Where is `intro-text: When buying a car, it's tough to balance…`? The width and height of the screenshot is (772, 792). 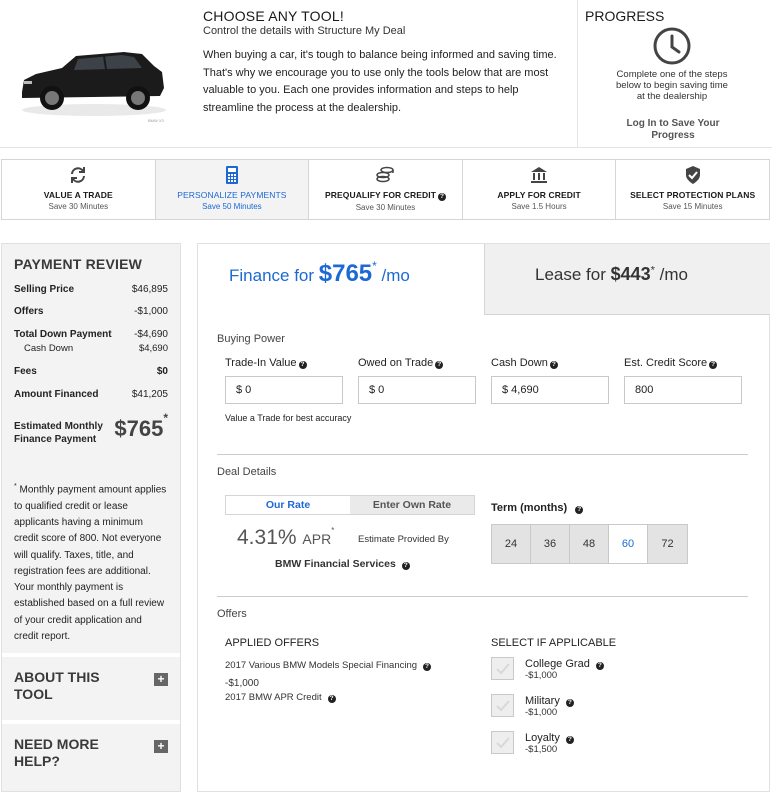
intro-text: When buying a car, it's tough to balance… is located at coordinates (380, 81).